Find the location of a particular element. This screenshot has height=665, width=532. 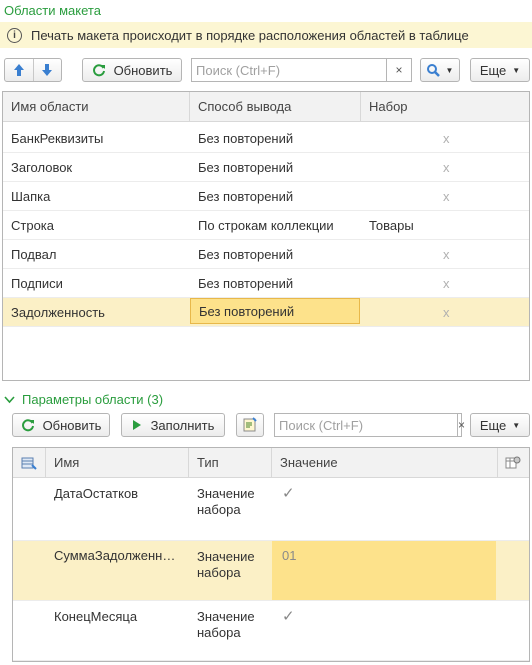

area-name-cell: Подвал is located at coordinates (34, 254).